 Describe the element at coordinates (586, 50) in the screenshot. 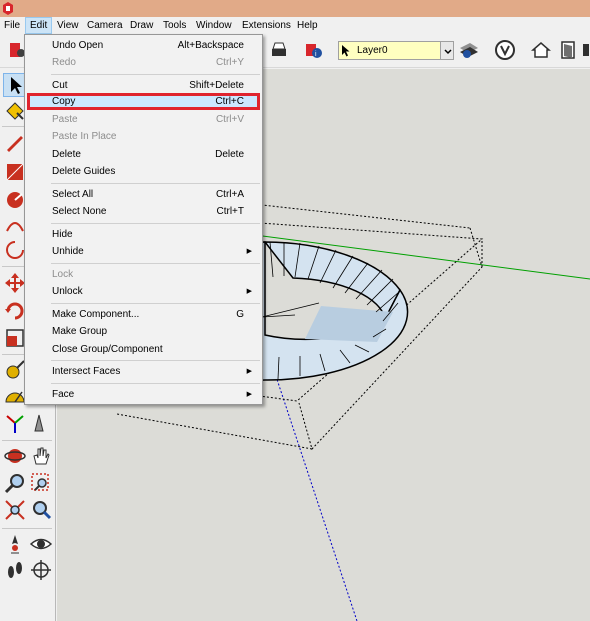

I see `toolbar-overflow-icon` at that location.